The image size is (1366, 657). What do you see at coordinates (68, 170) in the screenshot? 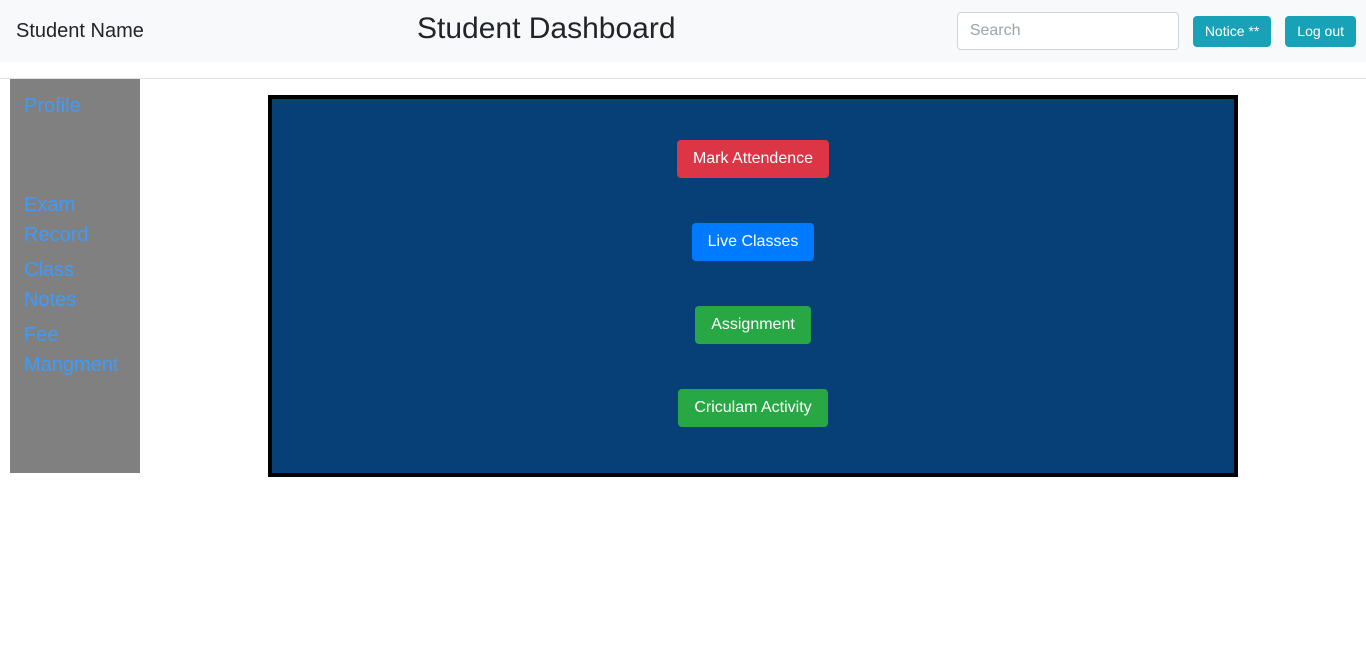
I see `sidebar-item-blank` at bounding box center [68, 170].